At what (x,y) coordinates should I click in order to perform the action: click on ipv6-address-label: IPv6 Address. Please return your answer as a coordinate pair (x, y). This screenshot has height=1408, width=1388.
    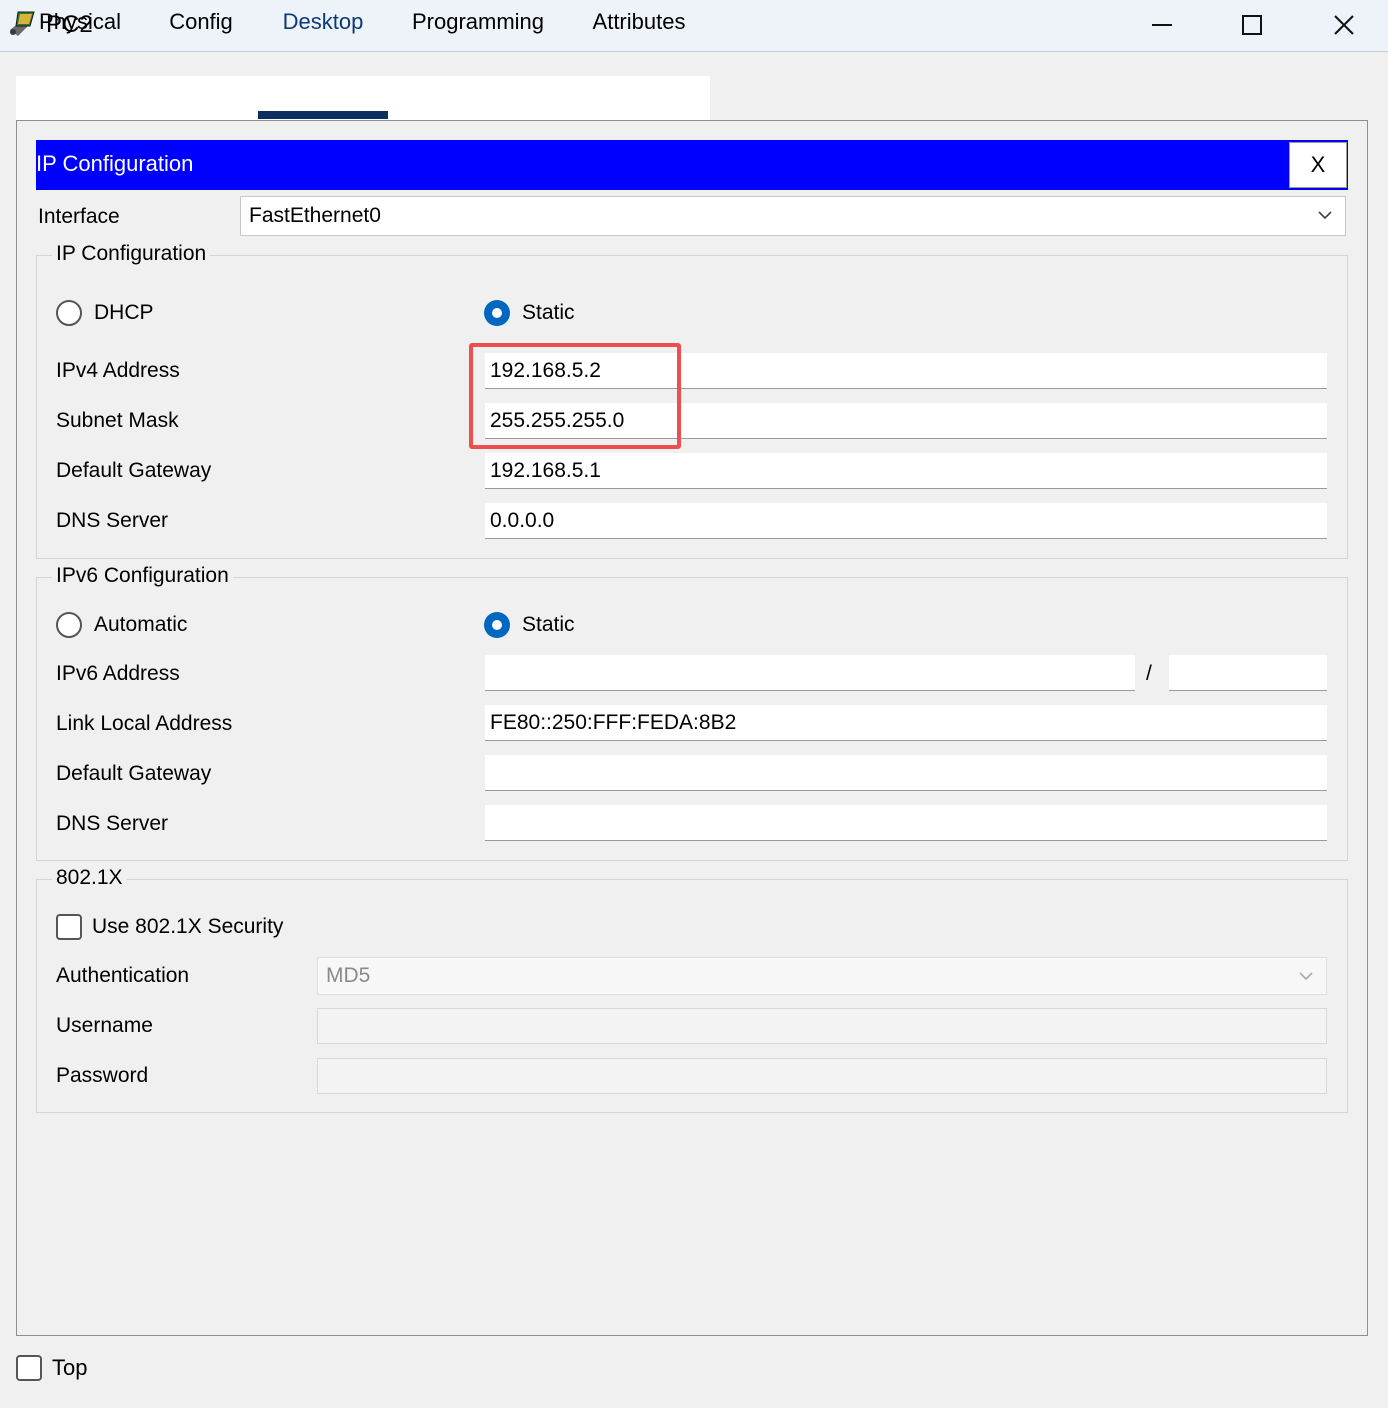
    Looking at the image, I should click on (118, 673).